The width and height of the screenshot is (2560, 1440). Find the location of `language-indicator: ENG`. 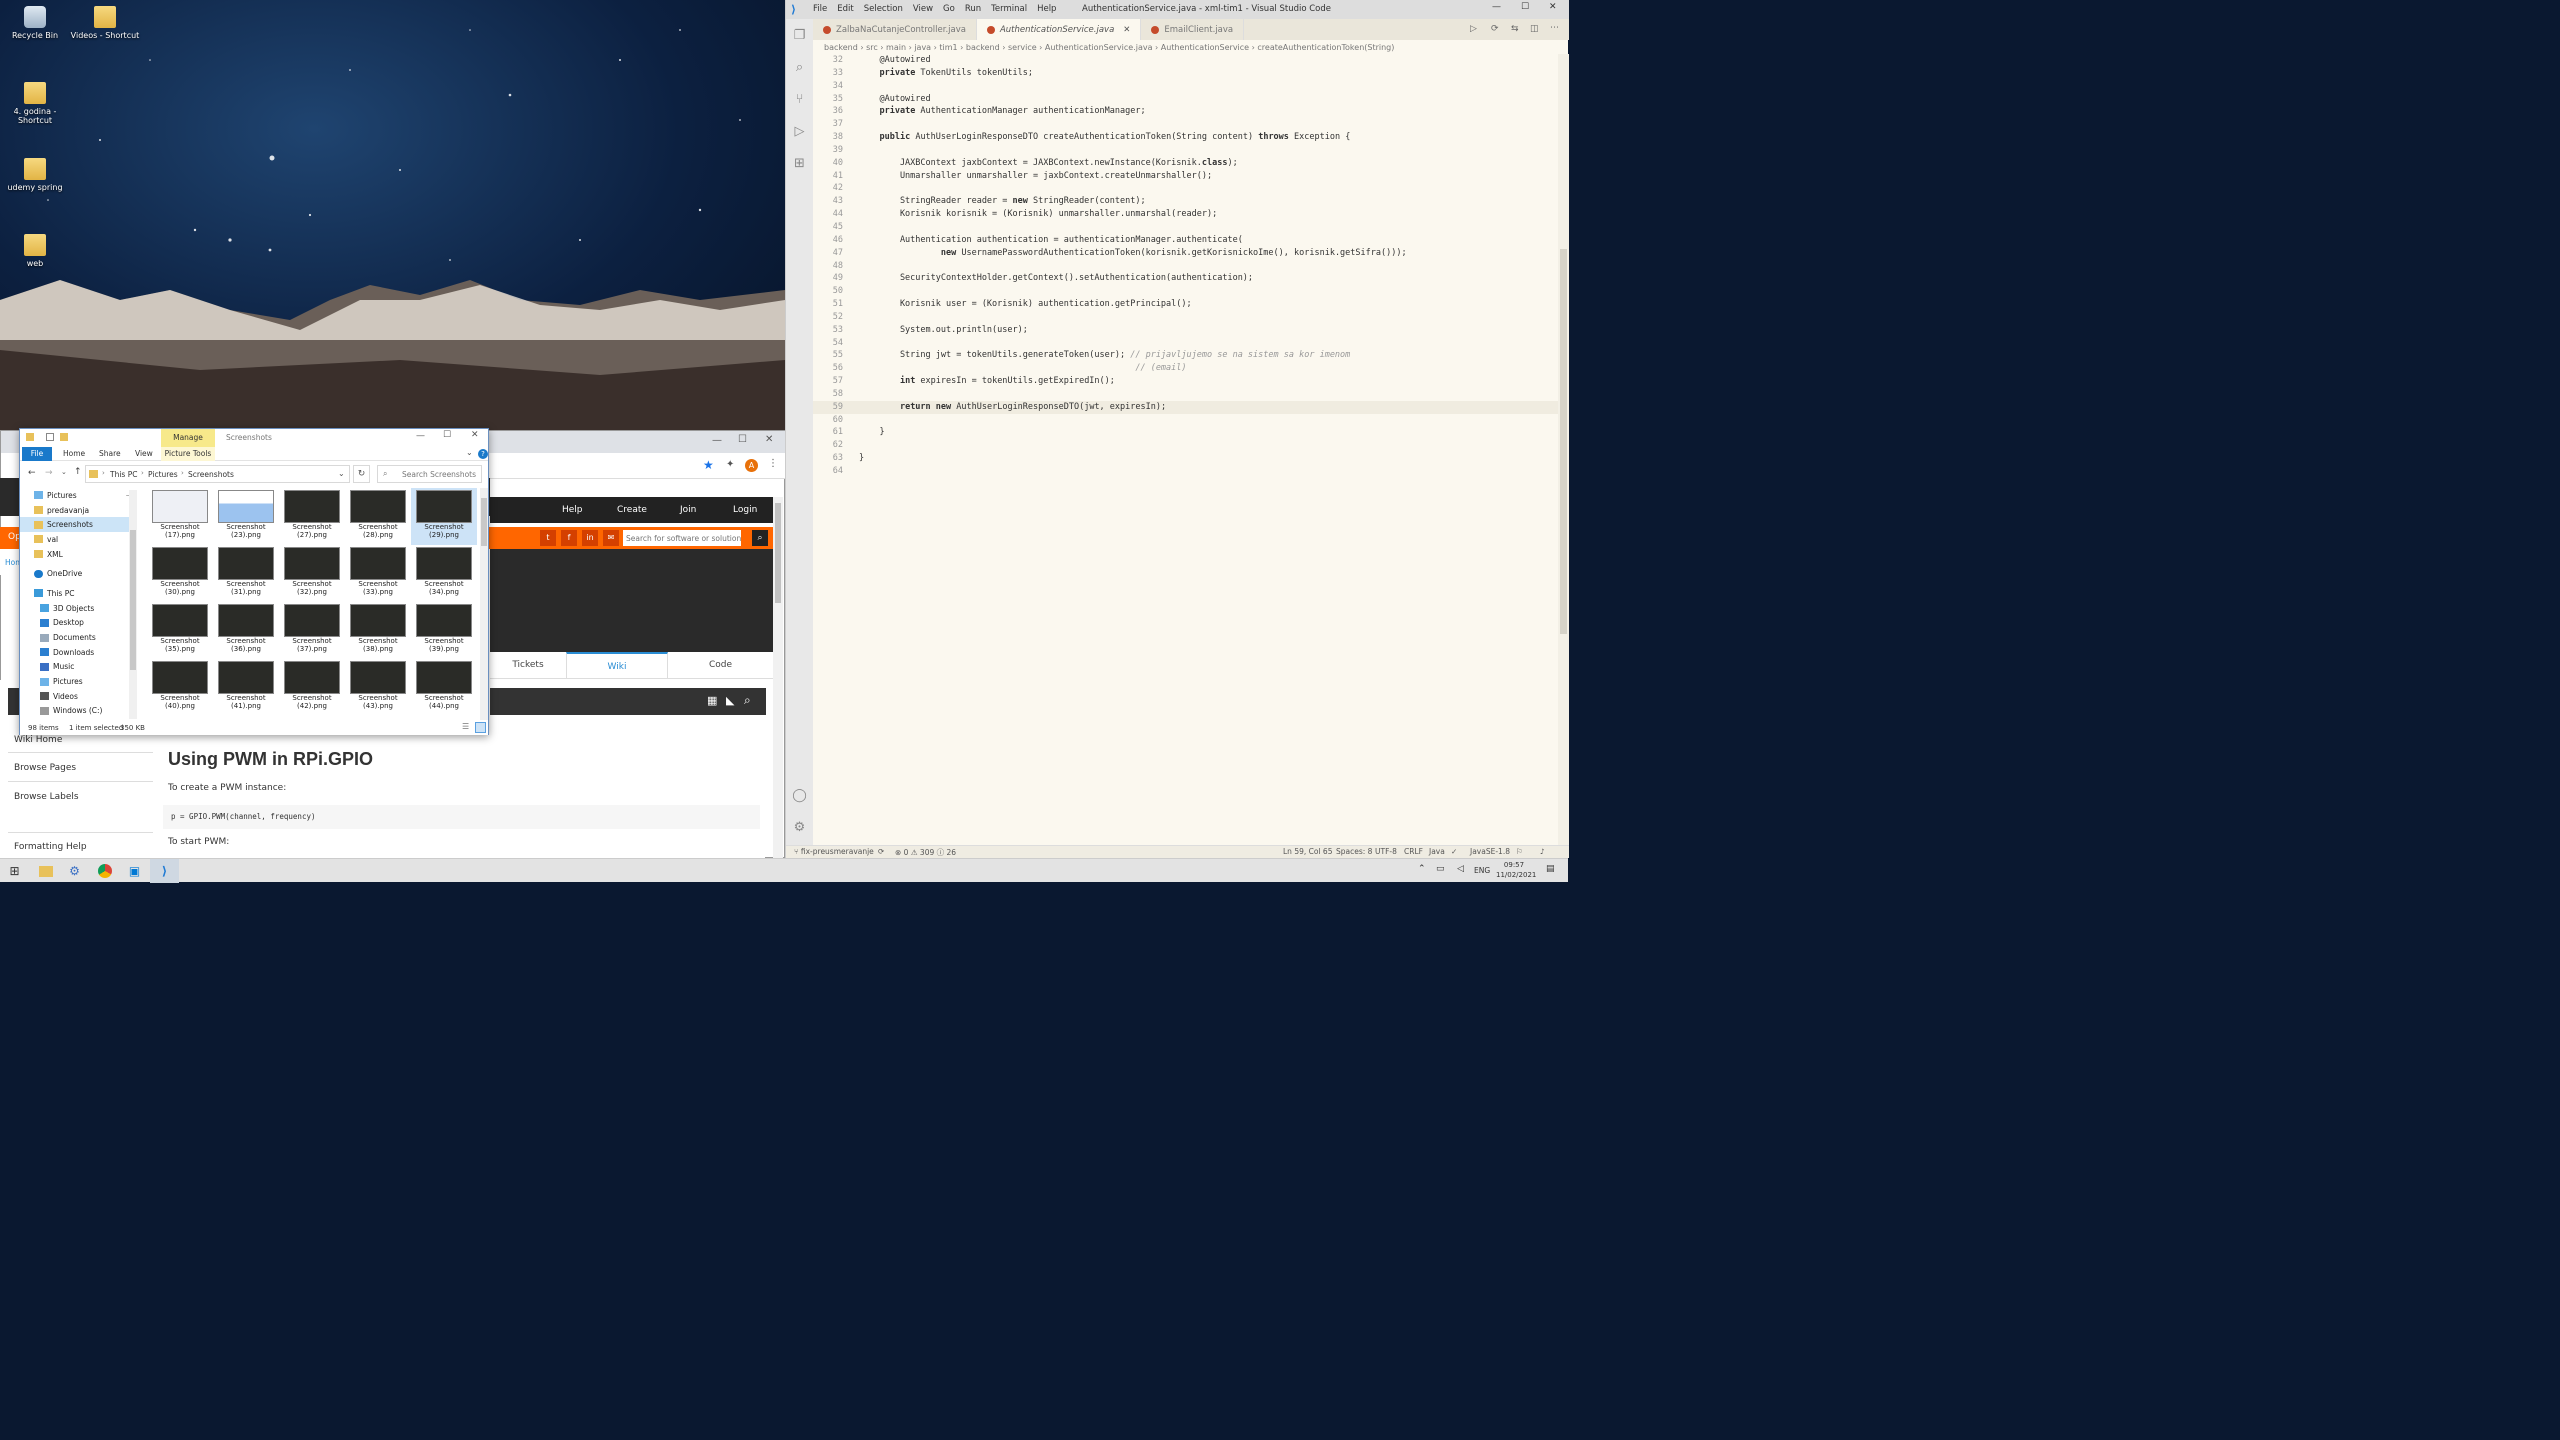

language-indicator: ENG is located at coordinates (1482, 870).